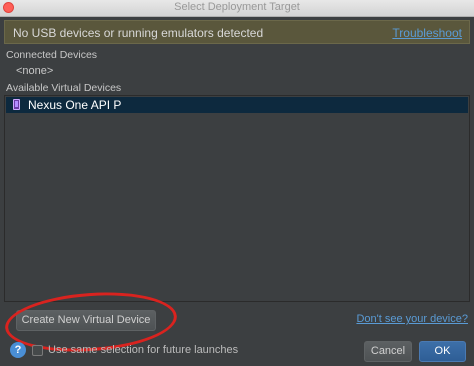 The width and height of the screenshot is (474, 366). What do you see at coordinates (427, 33) in the screenshot?
I see `troubleshoot-link: Troubleshoot` at bounding box center [427, 33].